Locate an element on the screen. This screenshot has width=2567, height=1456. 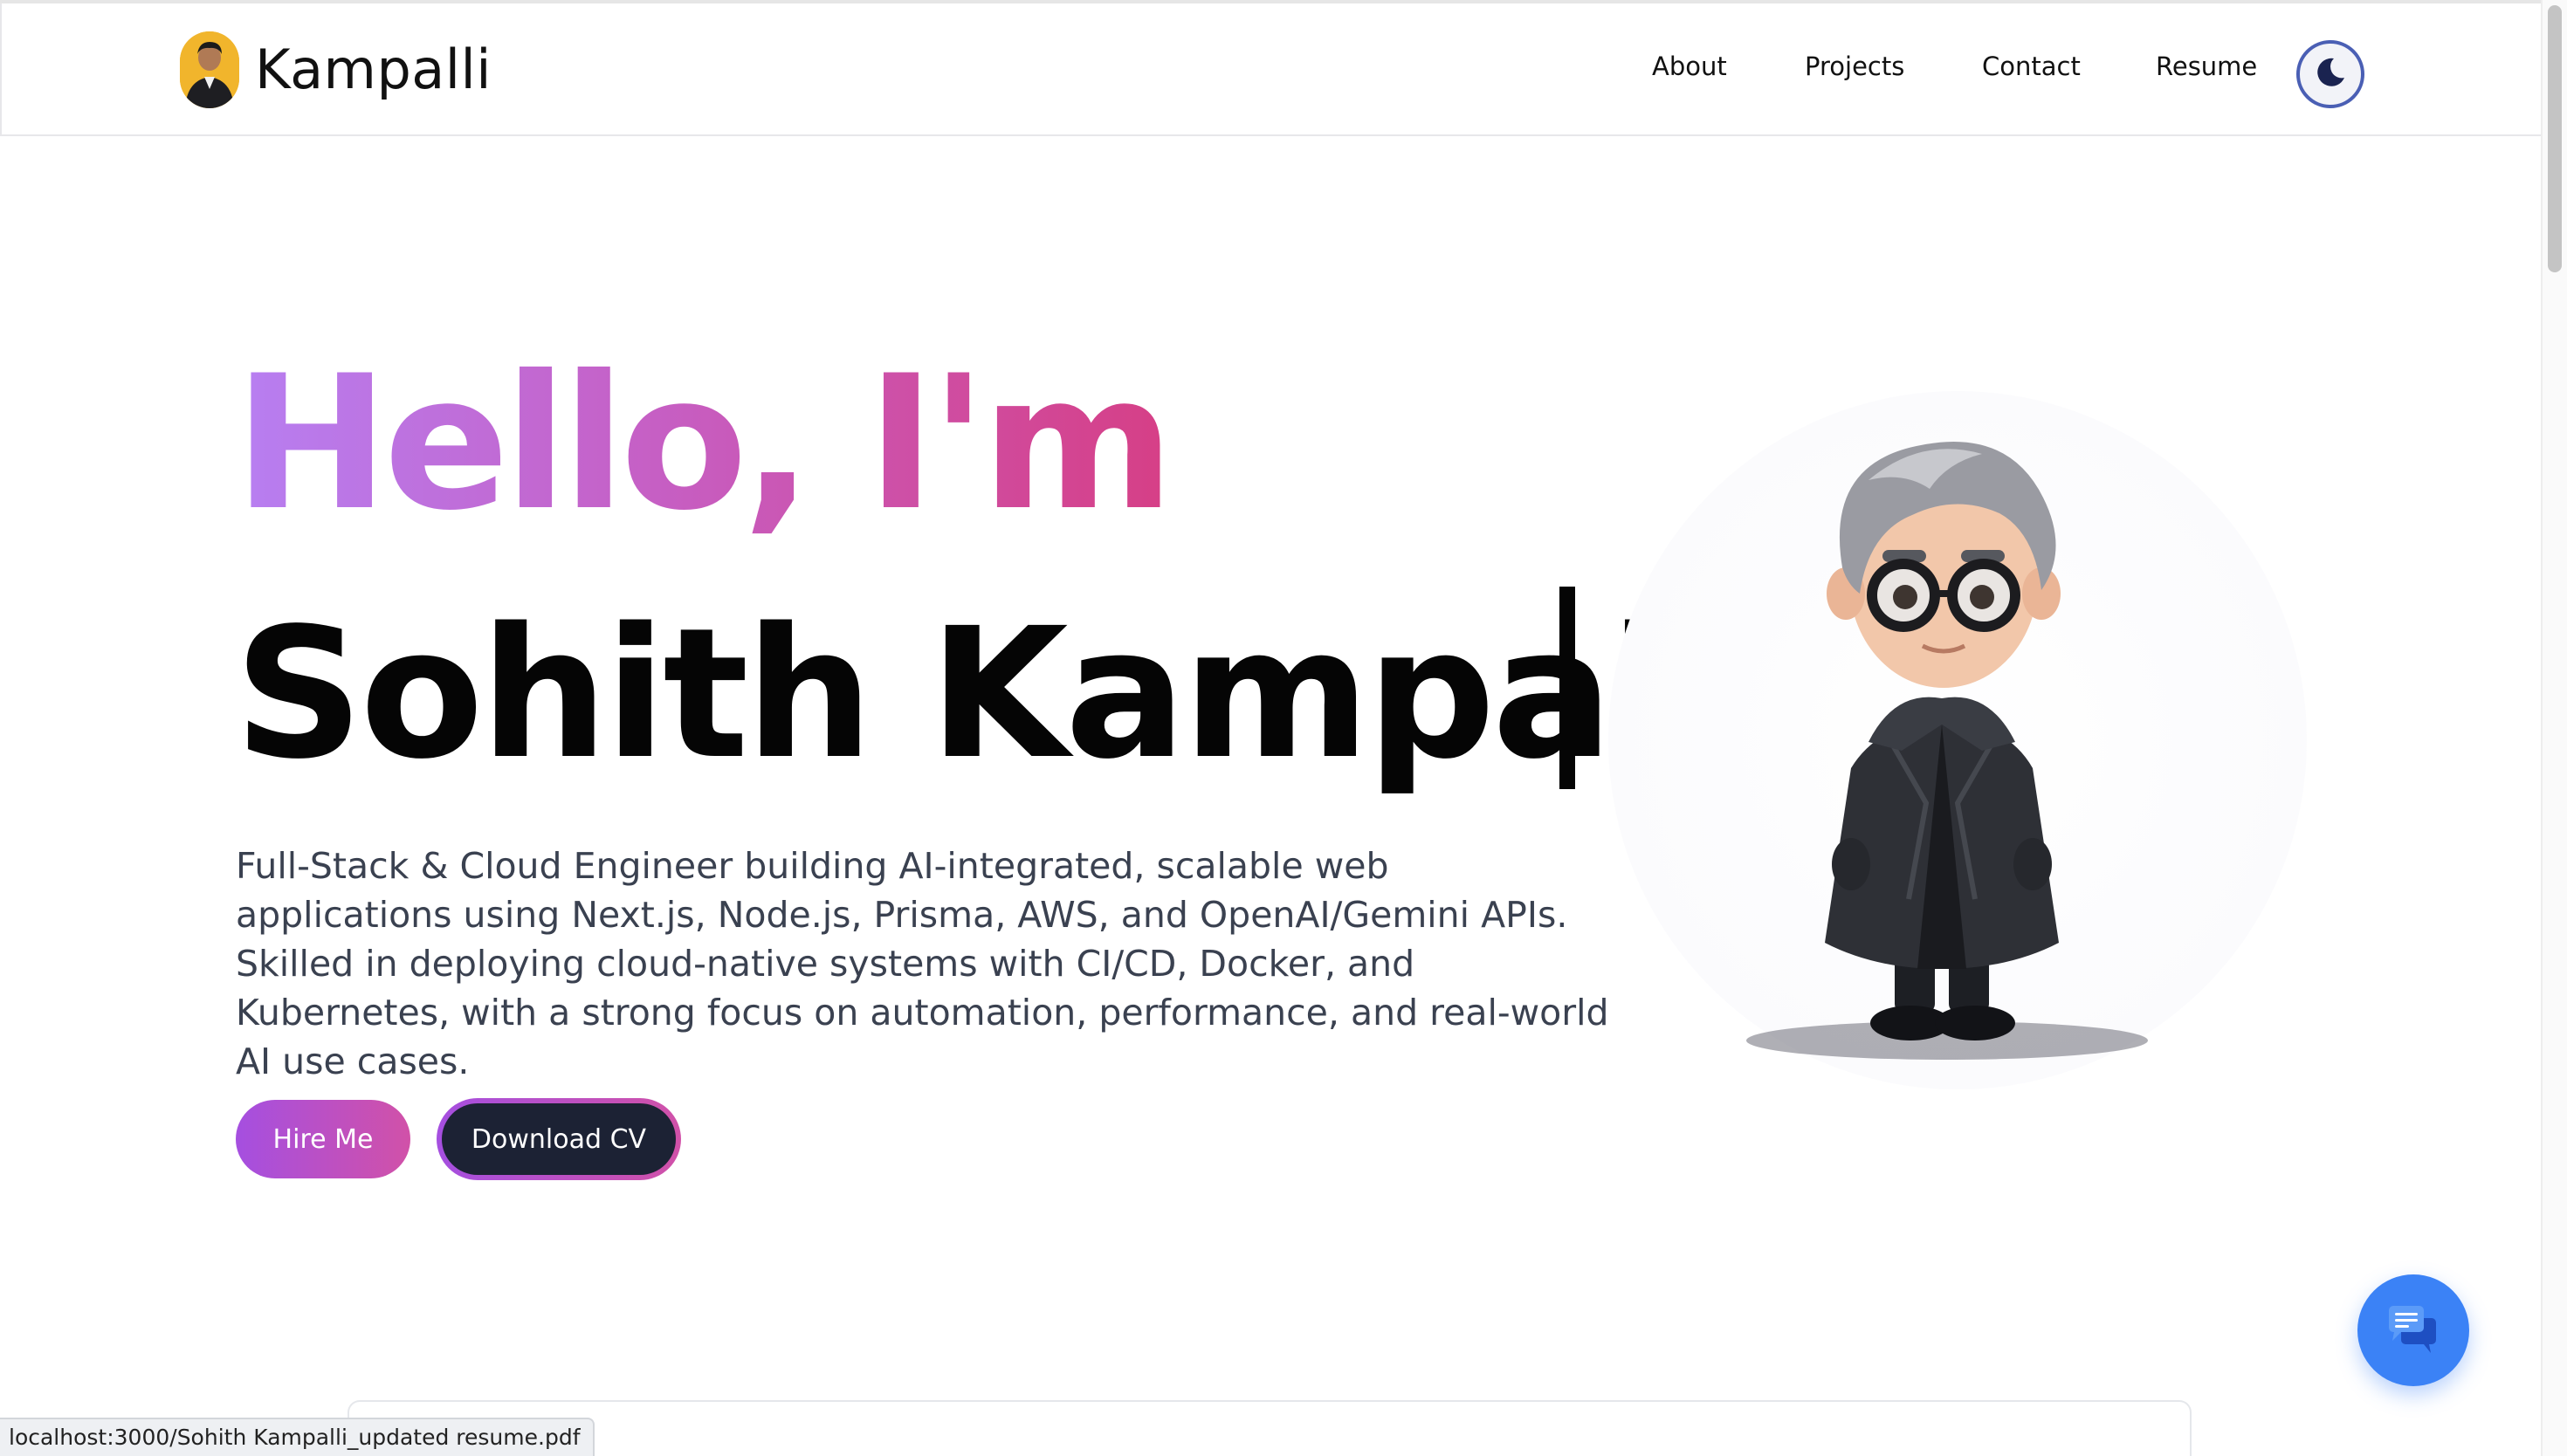
download-cv-label: Download CV is located at coordinates (559, 1139).